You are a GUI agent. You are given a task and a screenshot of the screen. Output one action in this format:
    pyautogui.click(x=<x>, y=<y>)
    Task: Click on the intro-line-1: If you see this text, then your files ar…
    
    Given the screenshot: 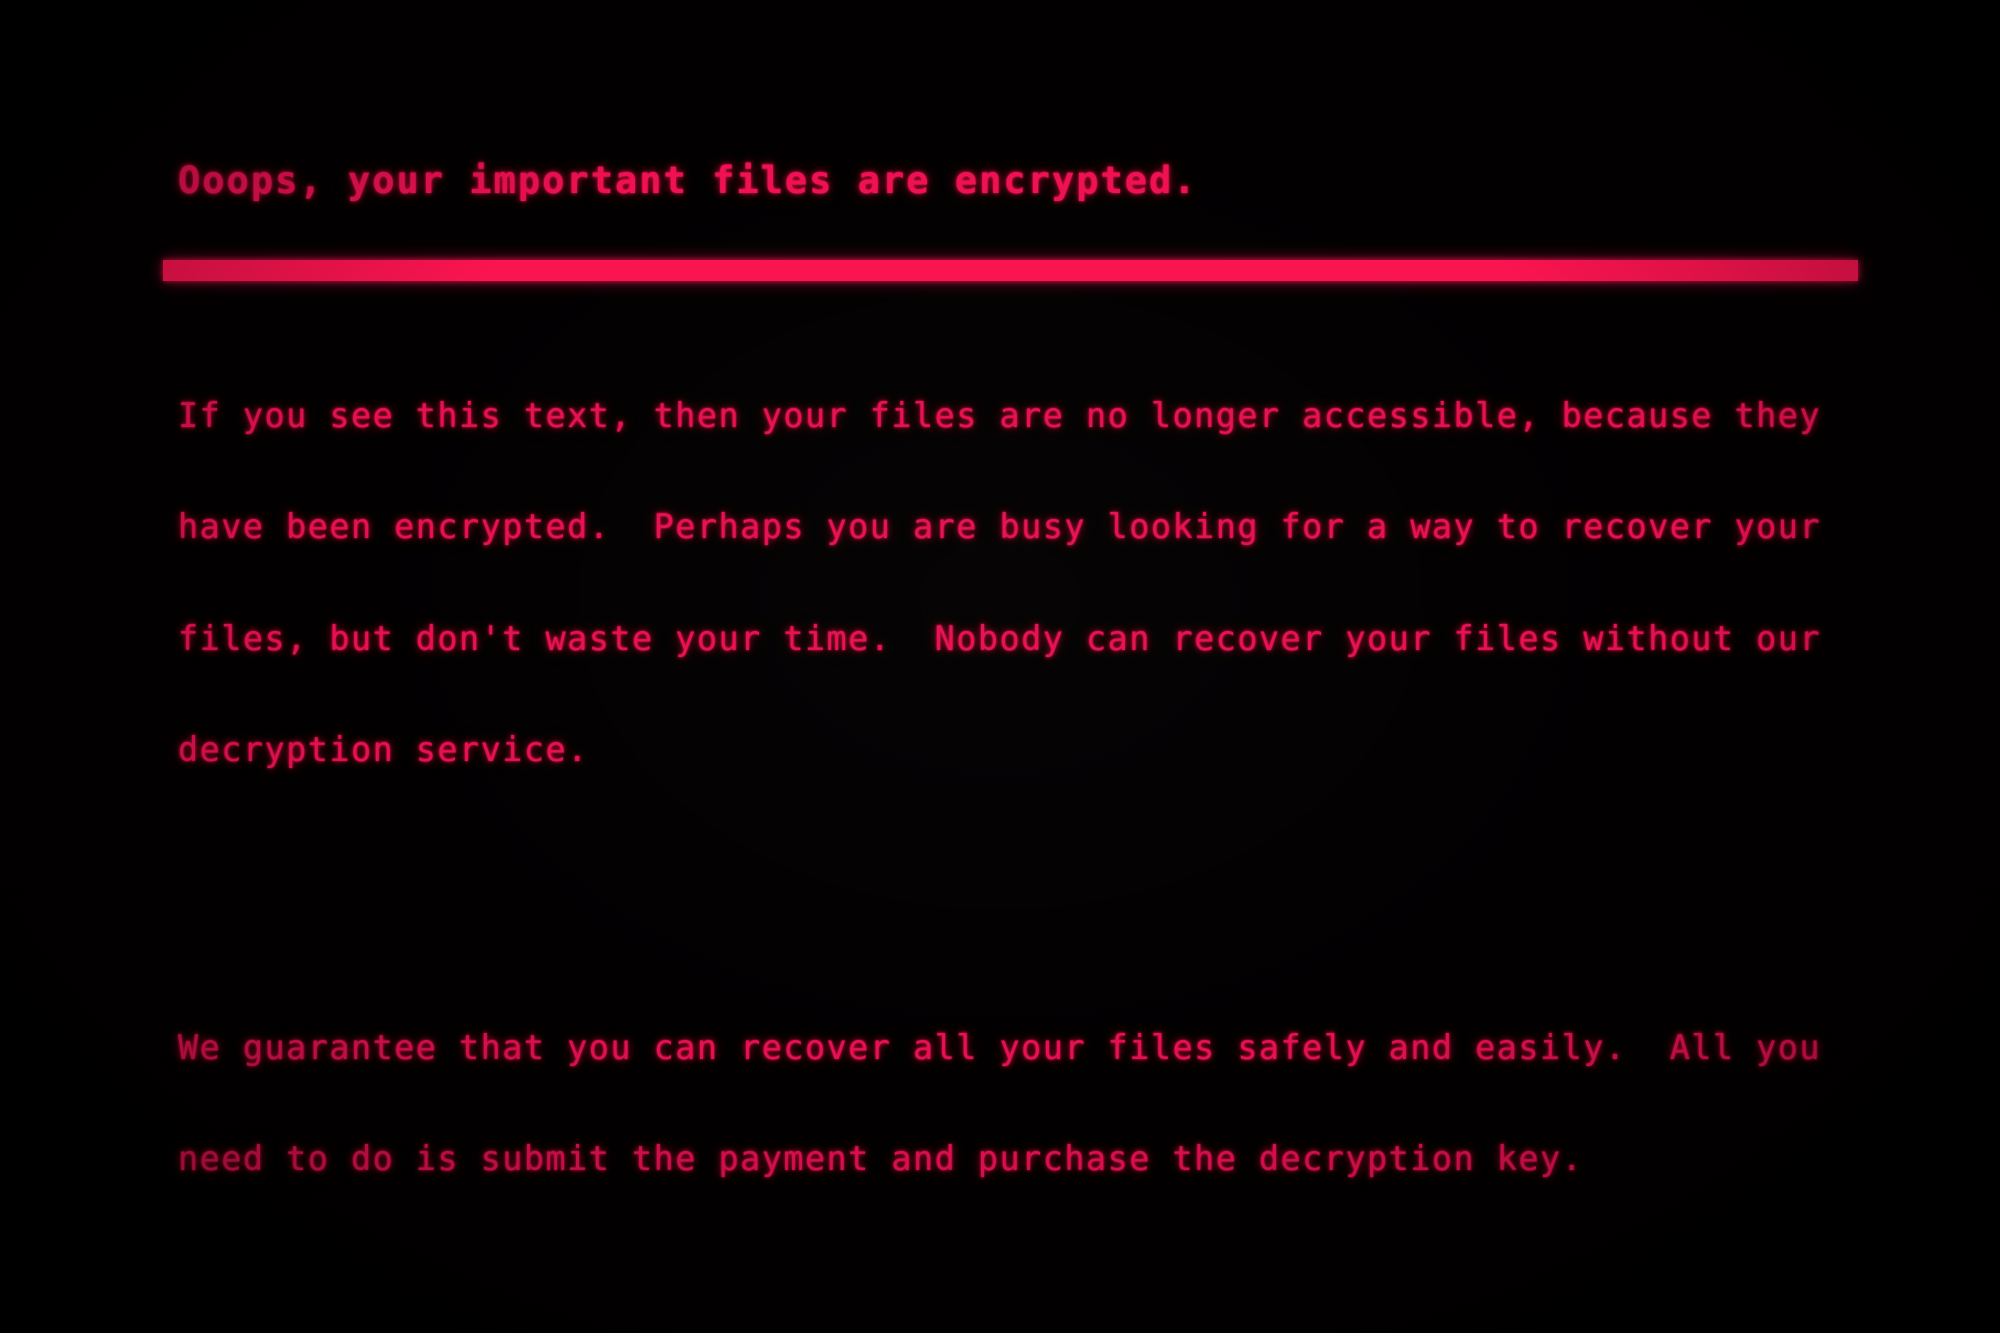 What is the action you would take?
    pyautogui.click(x=1000, y=415)
    